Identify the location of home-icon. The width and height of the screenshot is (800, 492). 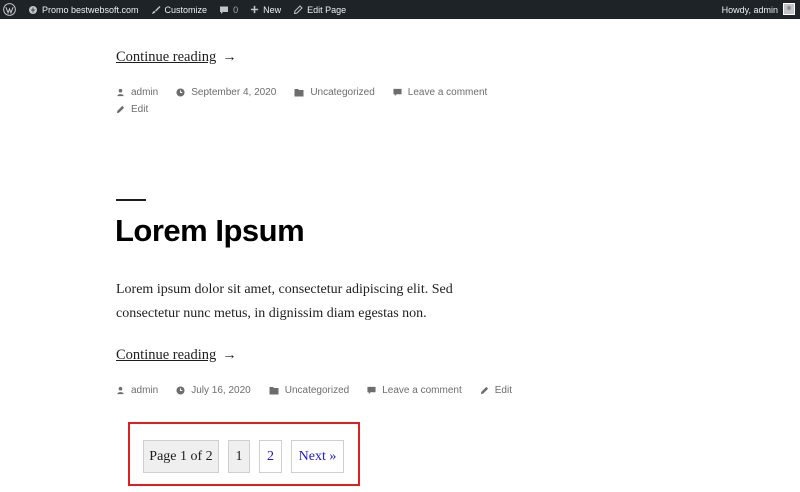
(33, 9).